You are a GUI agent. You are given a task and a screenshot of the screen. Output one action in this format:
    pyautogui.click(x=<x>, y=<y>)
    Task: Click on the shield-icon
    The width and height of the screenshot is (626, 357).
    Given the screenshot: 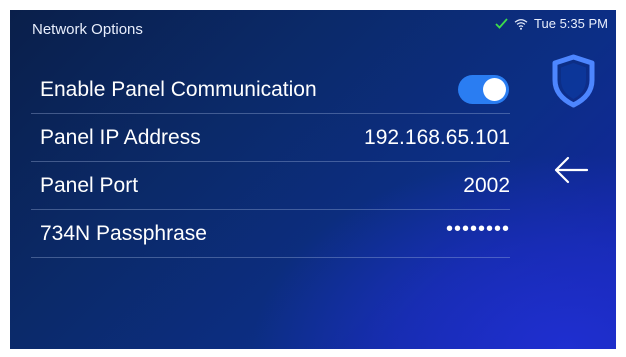 What is the action you would take?
    pyautogui.click(x=573, y=81)
    